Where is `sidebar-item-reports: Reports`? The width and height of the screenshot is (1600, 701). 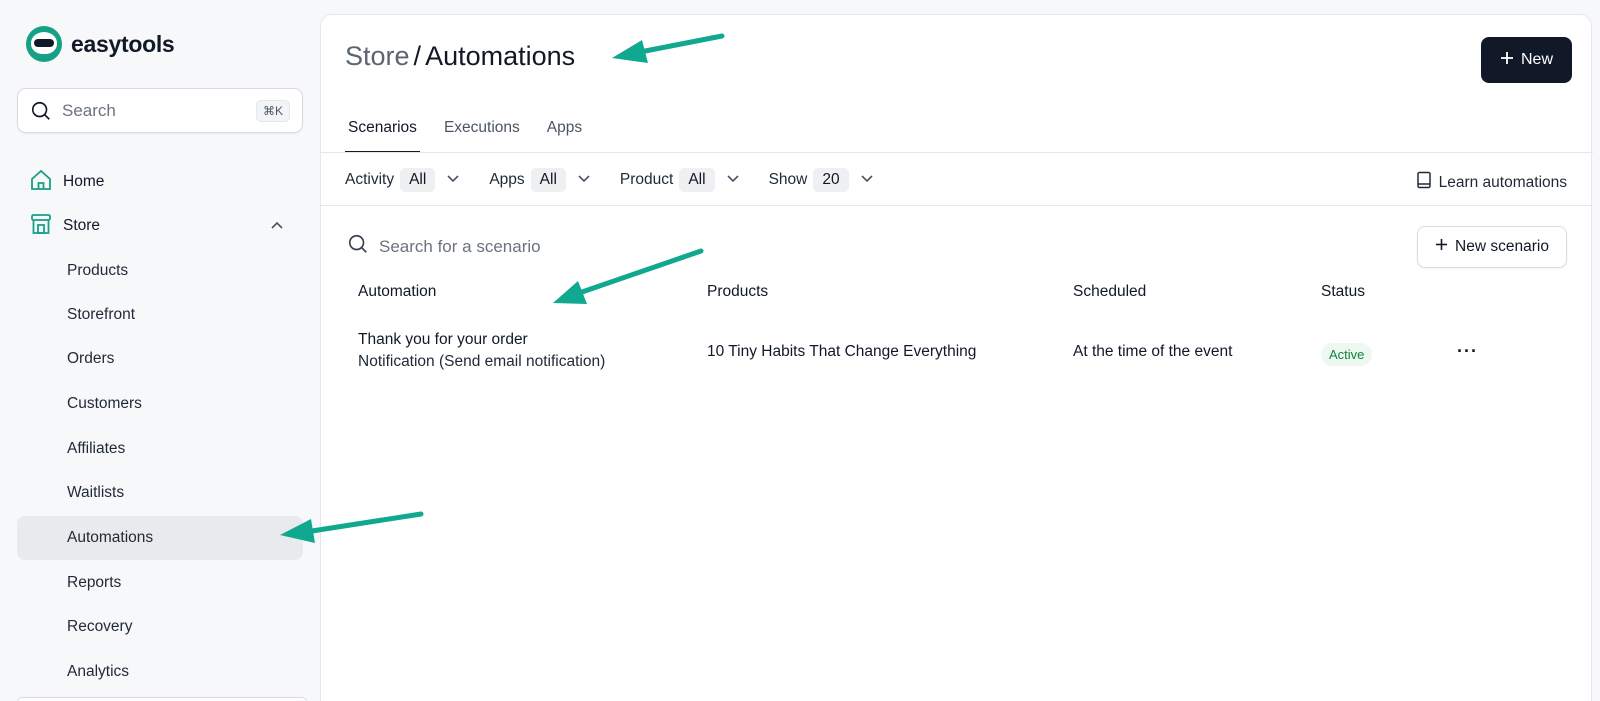
sidebar-item-reports: Reports is located at coordinates (160, 583).